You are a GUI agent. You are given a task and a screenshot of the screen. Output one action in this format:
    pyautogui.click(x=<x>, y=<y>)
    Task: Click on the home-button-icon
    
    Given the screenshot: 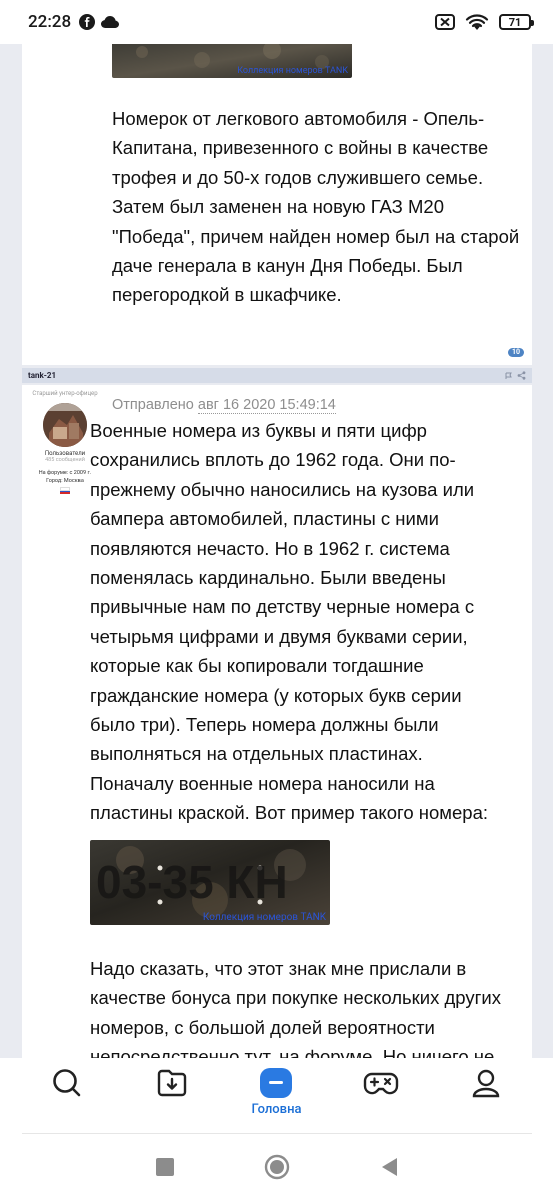 What is the action you would take?
    pyautogui.click(x=277, y=1167)
    